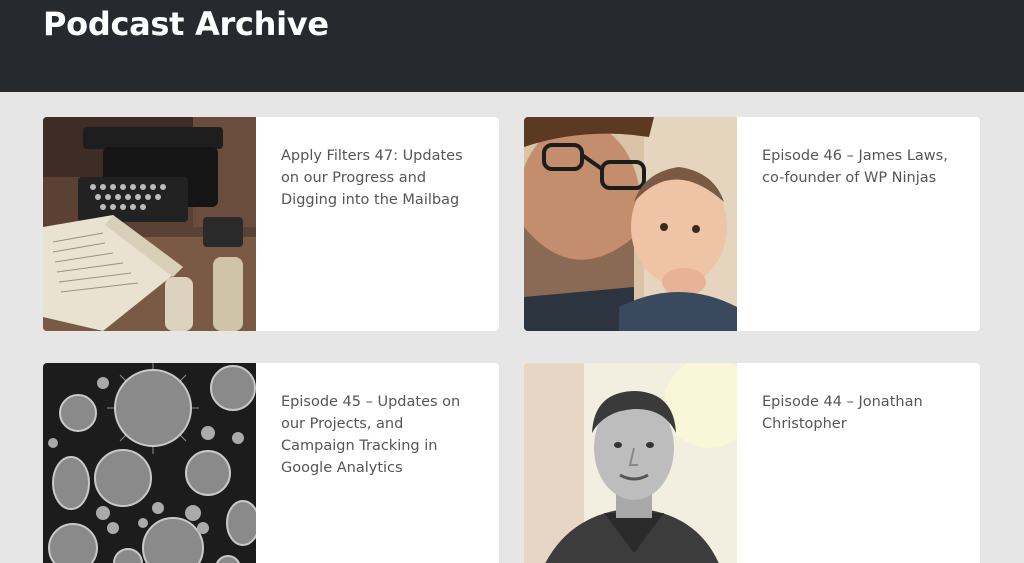 The width and height of the screenshot is (1024, 563). What do you see at coordinates (858, 463) in the screenshot?
I see `episode-title: Episode 44 – Jonathan Christopher` at bounding box center [858, 463].